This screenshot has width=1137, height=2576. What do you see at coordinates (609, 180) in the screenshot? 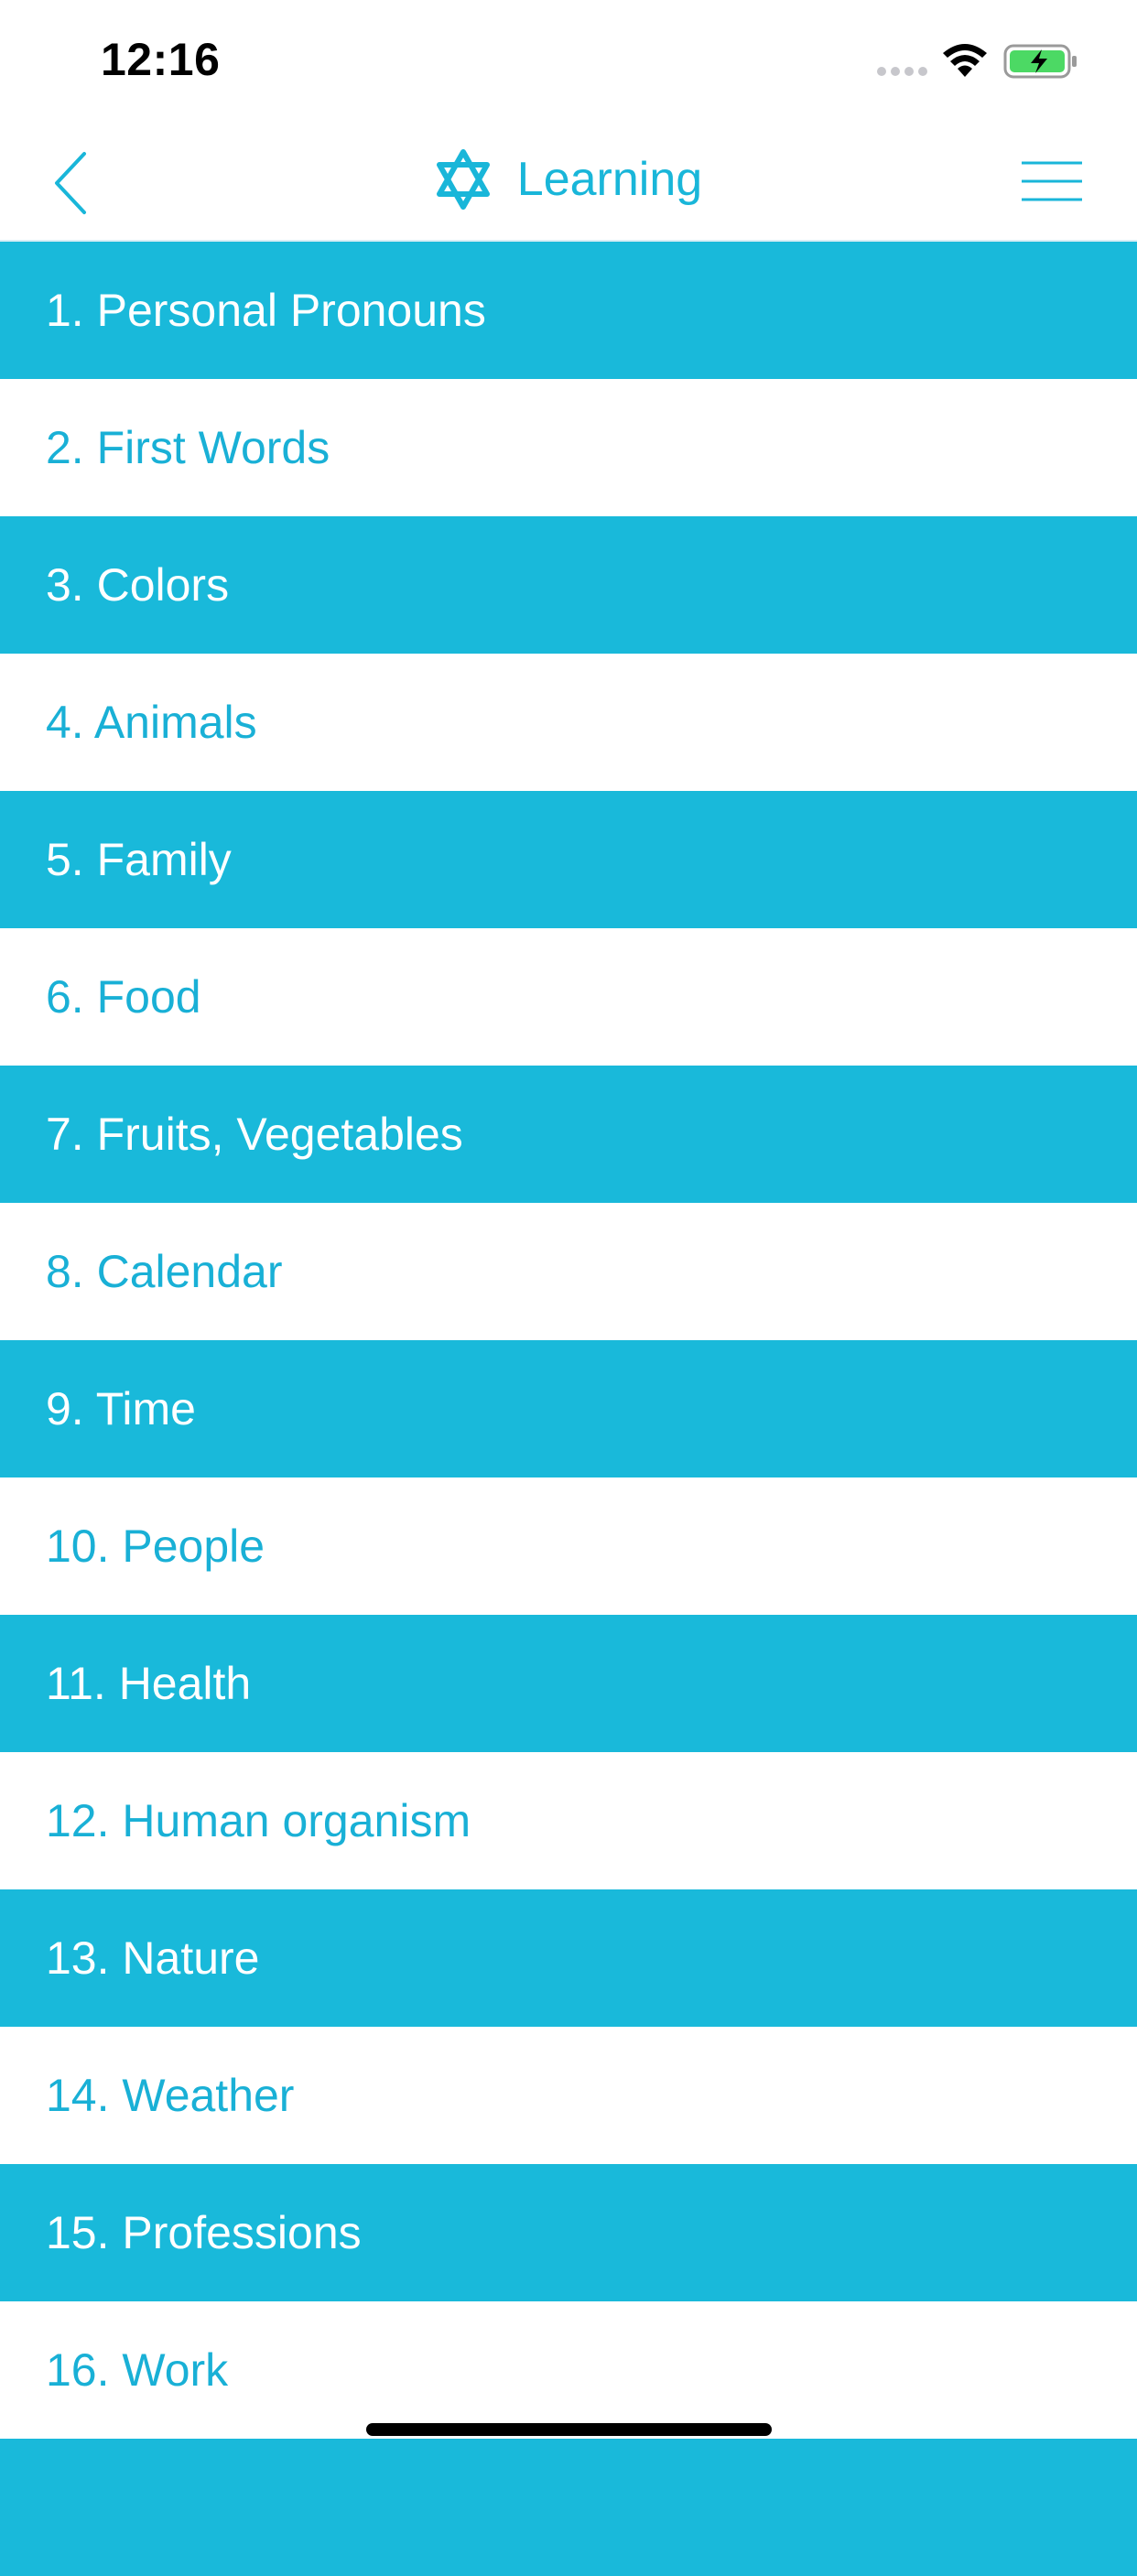
I see `page-title: Learning` at bounding box center [609, 180].